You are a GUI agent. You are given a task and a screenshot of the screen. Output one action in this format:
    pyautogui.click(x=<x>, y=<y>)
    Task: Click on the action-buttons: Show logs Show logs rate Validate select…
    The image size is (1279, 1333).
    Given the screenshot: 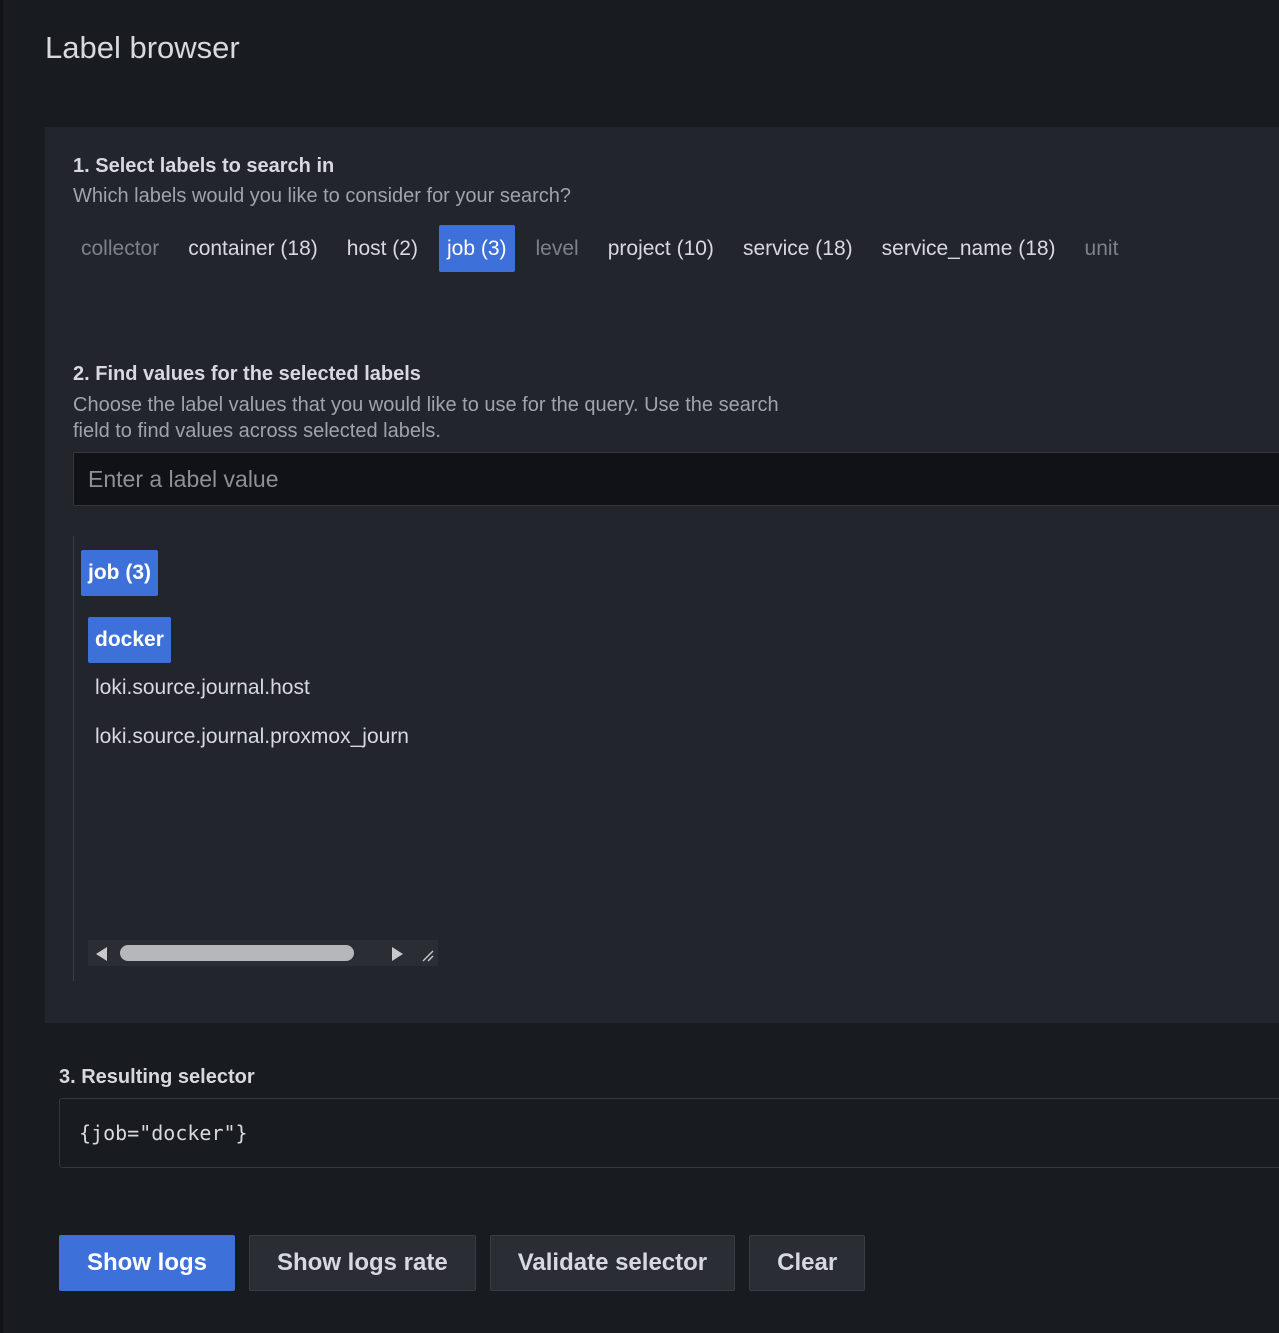 What is the action you would take?
    pyautogui.click(x=469, y=1263)
    